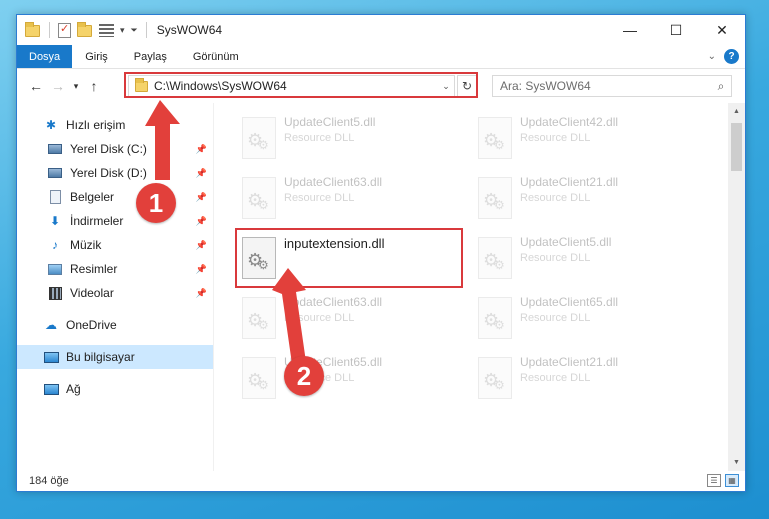 The width and height of the screenshot is (769, 519). What do you see at coordinates (115, 173) in the screenshot?
I see `sidebar-item-local-disk-d: Yerel Disk (D:) 📌` at bounding box center [115, 173].